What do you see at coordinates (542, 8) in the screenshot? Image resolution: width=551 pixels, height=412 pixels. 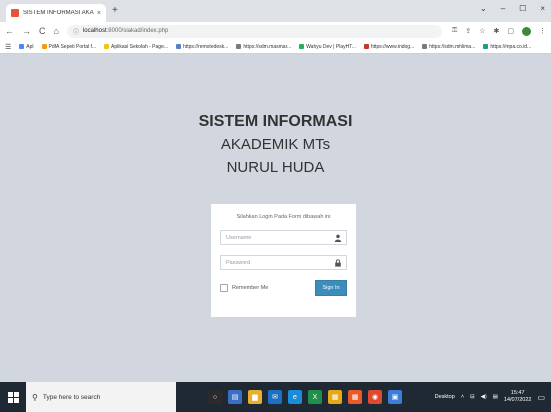 I see `close-window-button: ×` at bounding box center [542, 8].